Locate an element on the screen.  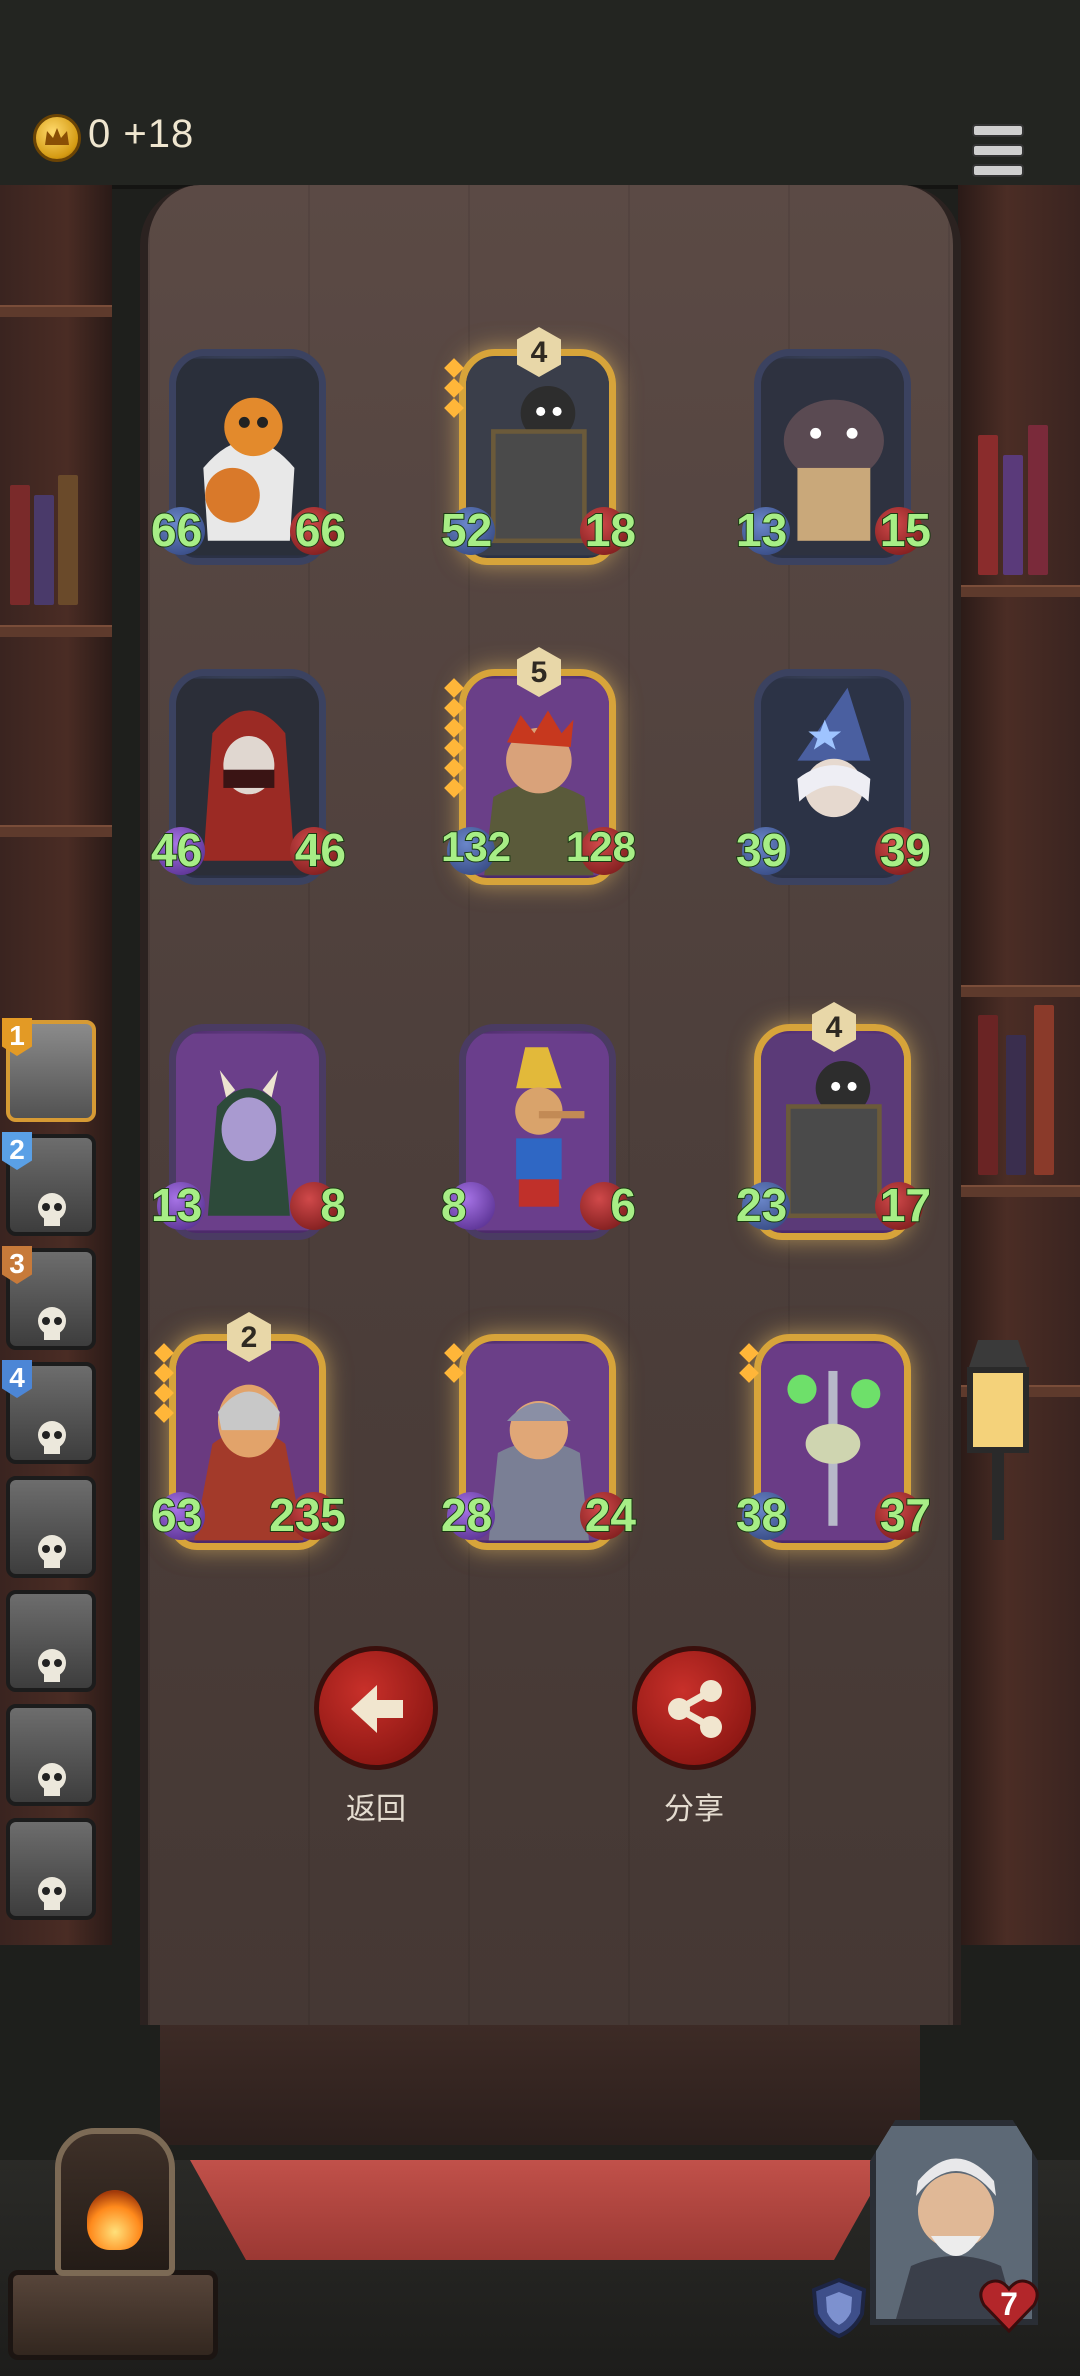
card-pinocchio: 8 6 is located at coordinates (538, 1132).